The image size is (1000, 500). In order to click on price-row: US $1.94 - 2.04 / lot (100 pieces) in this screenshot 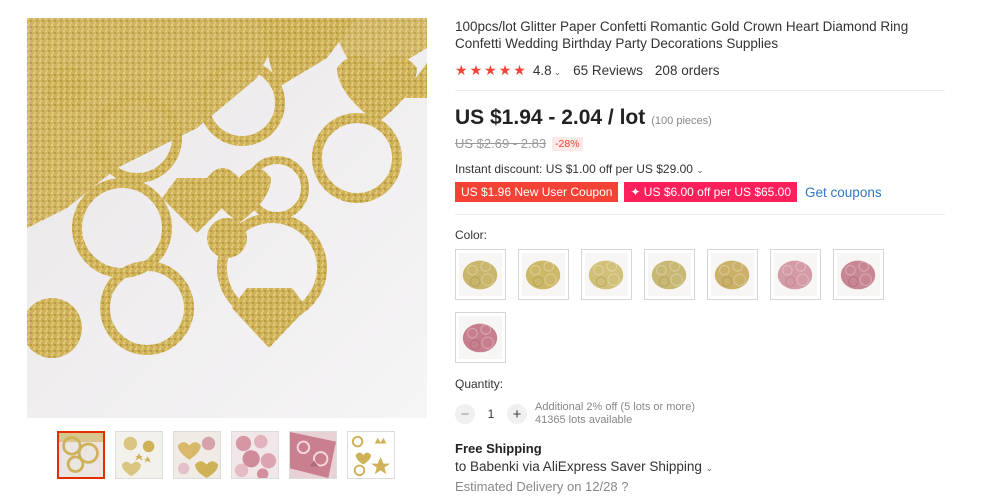, I will do `click(705, 118)`.